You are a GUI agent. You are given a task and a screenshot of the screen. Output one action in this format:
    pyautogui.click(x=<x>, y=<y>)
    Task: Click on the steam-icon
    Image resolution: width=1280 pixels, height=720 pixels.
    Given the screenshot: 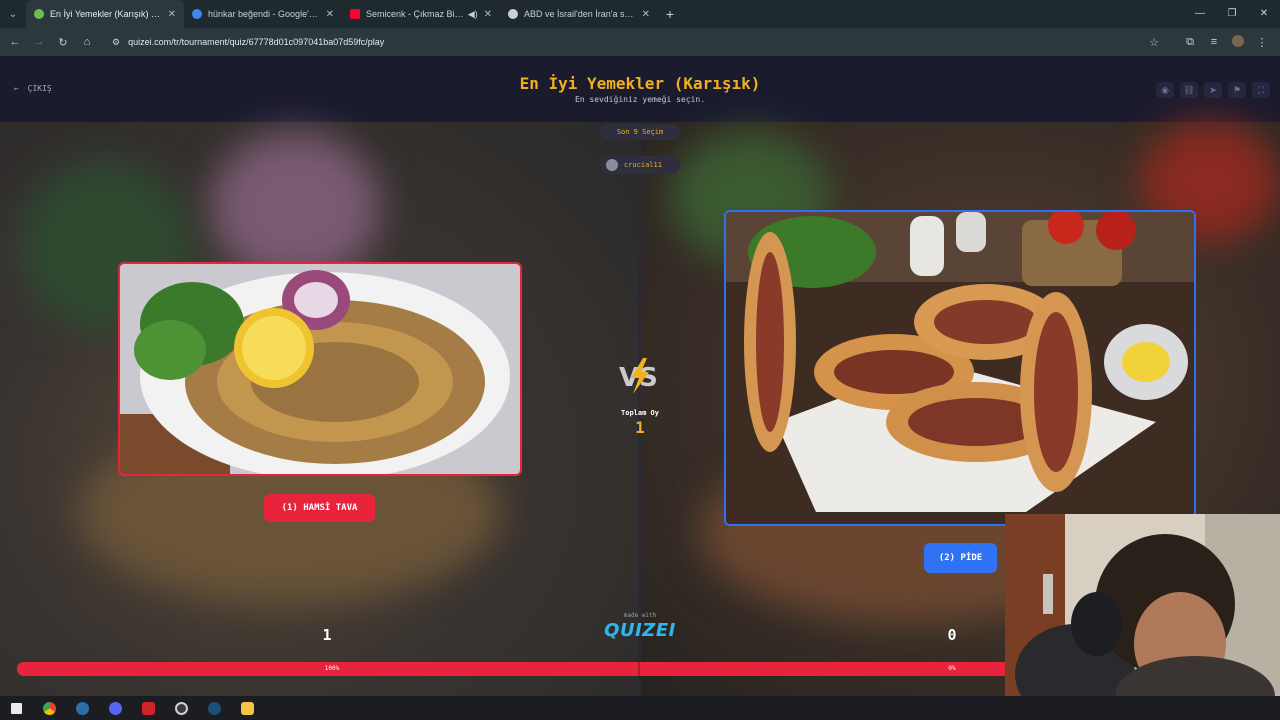 What is the action you would take?
    pyautogui.click(x=82, y=708)
    